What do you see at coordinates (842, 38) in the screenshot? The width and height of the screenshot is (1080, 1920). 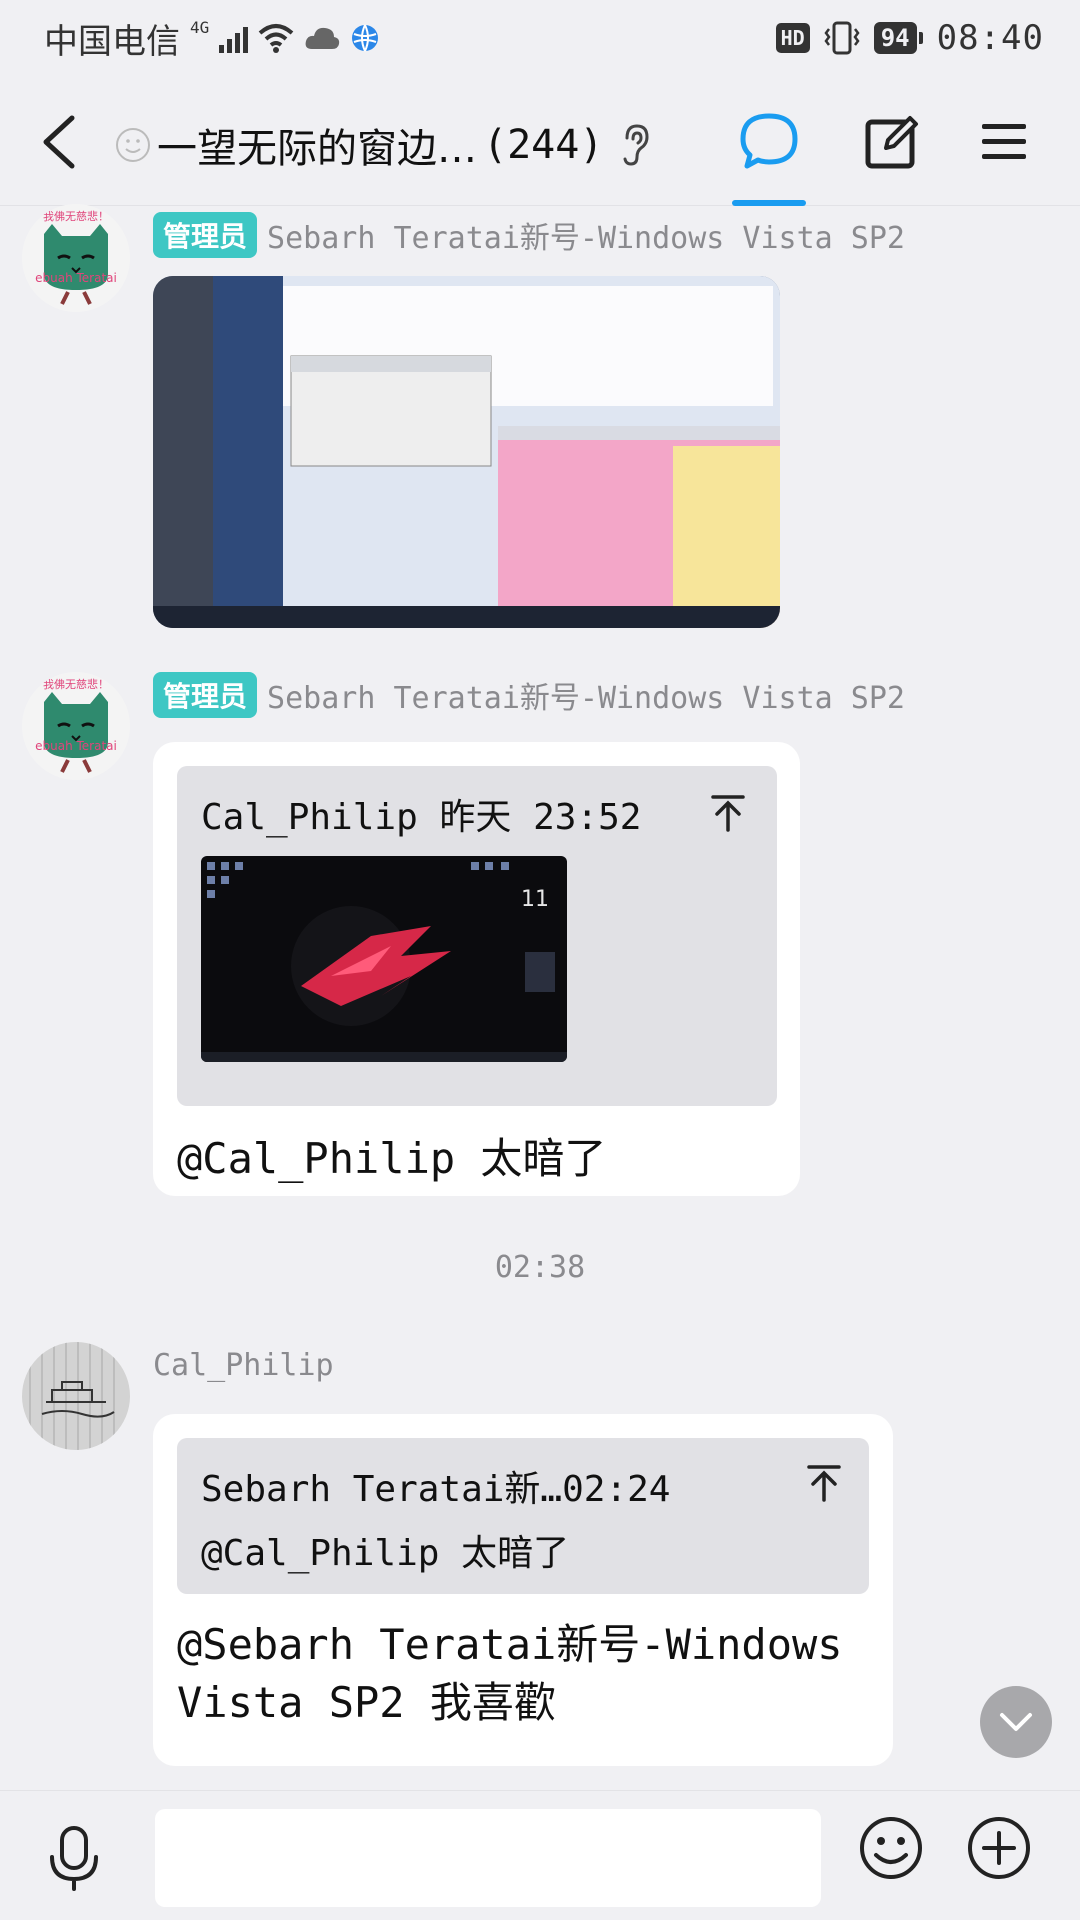 I see `vibrate-icon` at bounding box center [842, 38].